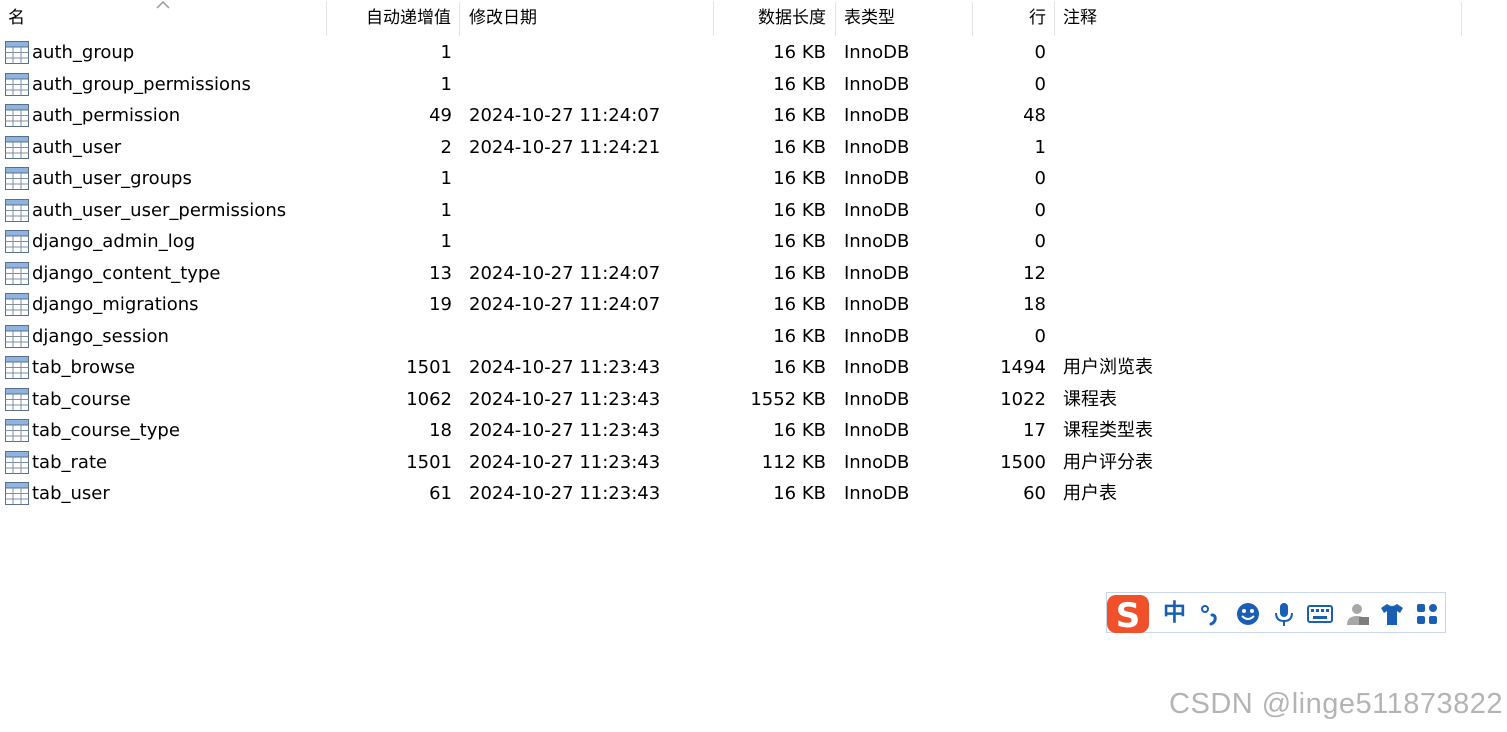 The height and width of the screenshot is (732, 1507). Describe the element at coordinates (1392, 614) in the screenshot. I see `skin-shirt-icon` at that location.